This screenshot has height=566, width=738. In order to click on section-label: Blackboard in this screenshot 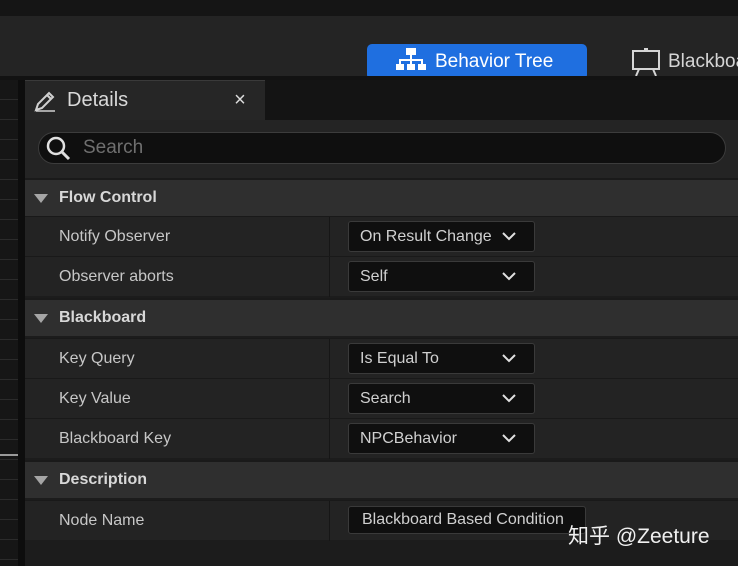, I will do `click(103, 317)`.